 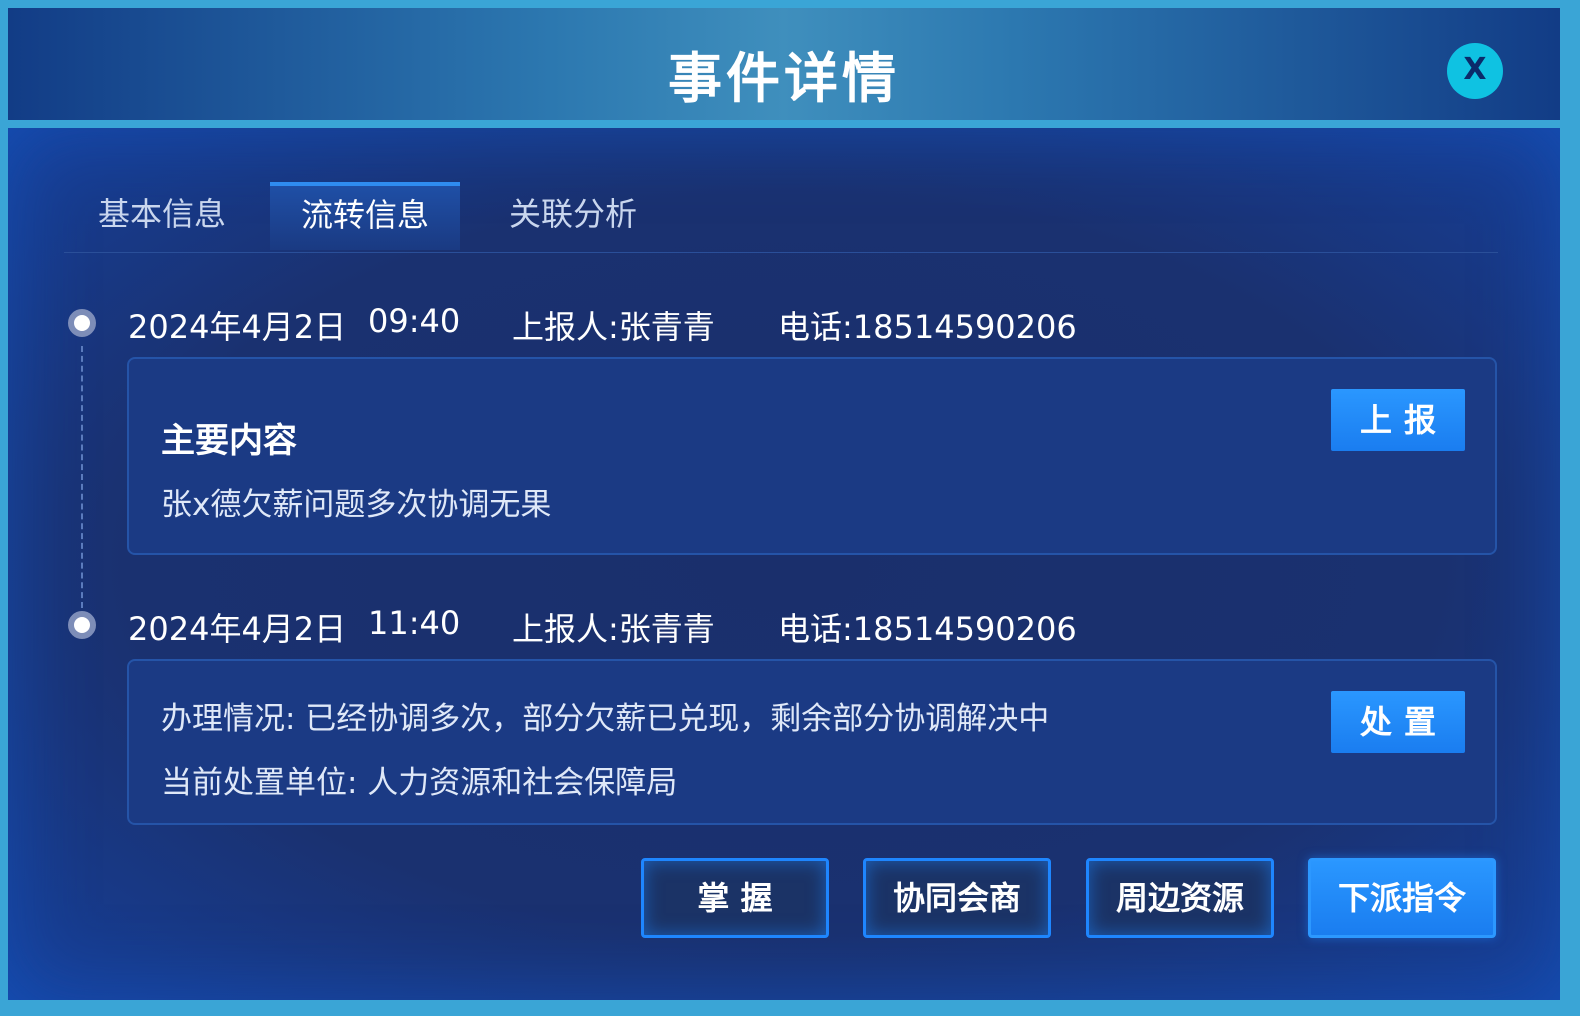 What do you see at coordinates (419, 783) in the screenshot?
I see `current-handling-unit: 当前处置单位: 人力资源和社会保障局` at bounding box center [419, 783].